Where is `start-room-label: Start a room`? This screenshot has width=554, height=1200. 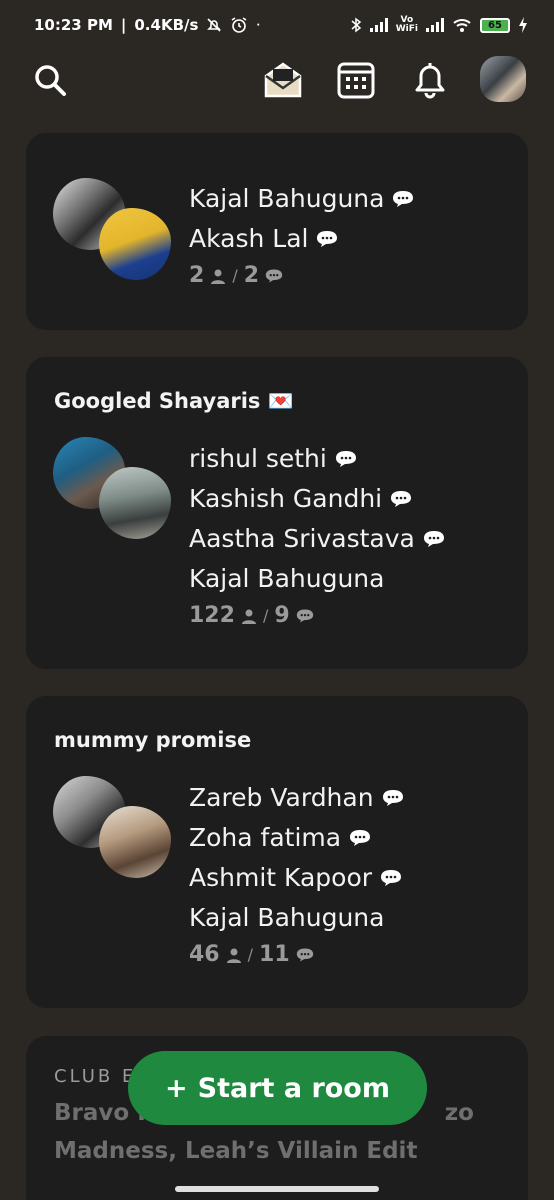 start-room-label: Start a room is located at coordinates (293, 1088).